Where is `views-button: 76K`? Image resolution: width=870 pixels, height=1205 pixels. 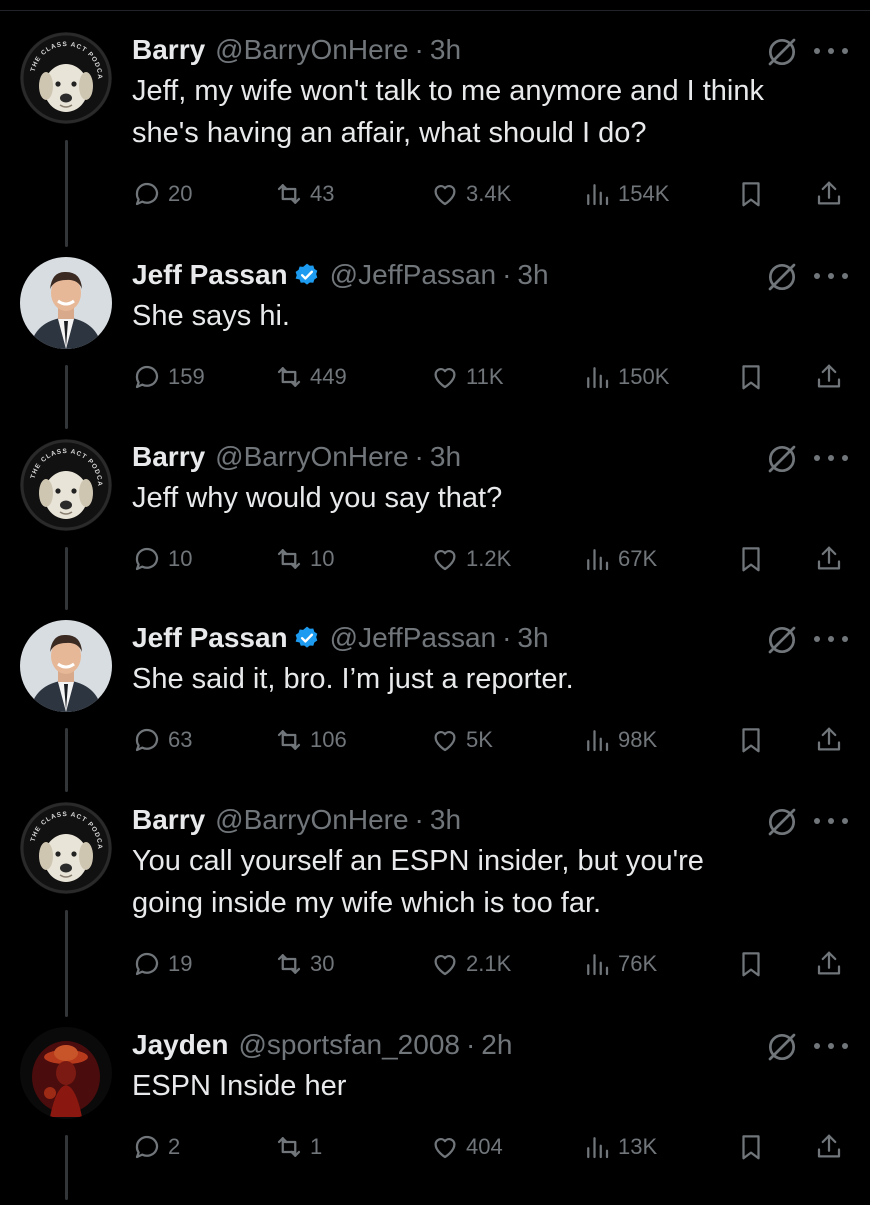
views-button: 76K is located at coordinates (619, 964).